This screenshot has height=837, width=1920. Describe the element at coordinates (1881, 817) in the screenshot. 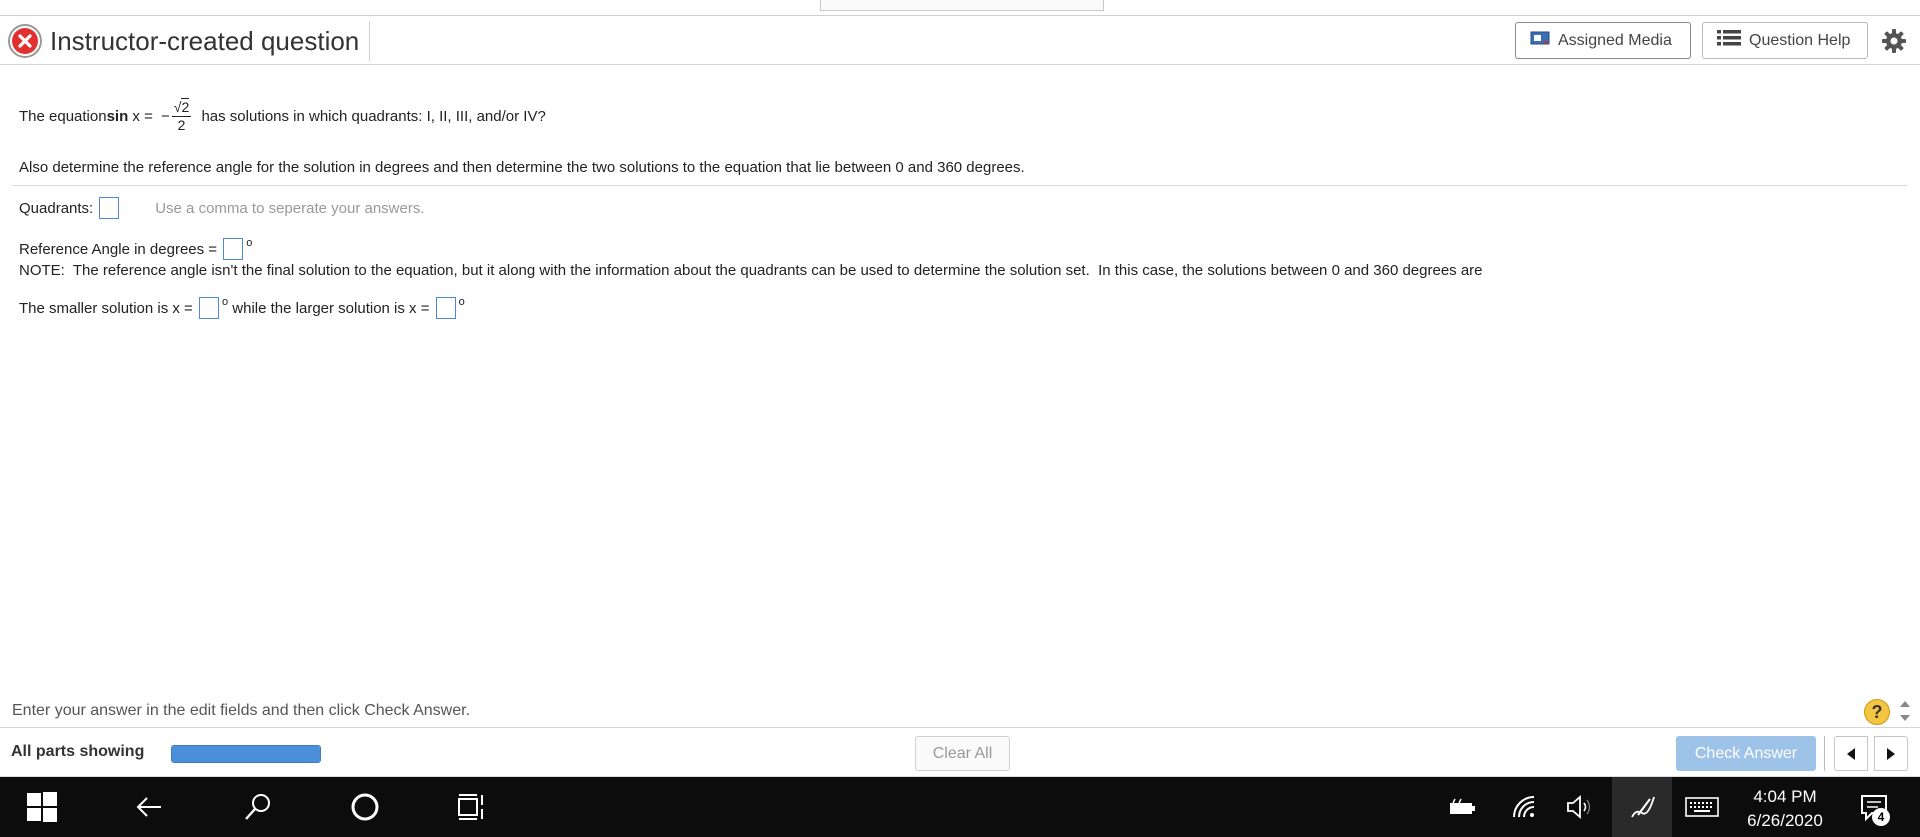

I see `notification-count-badge: 4` at that location.